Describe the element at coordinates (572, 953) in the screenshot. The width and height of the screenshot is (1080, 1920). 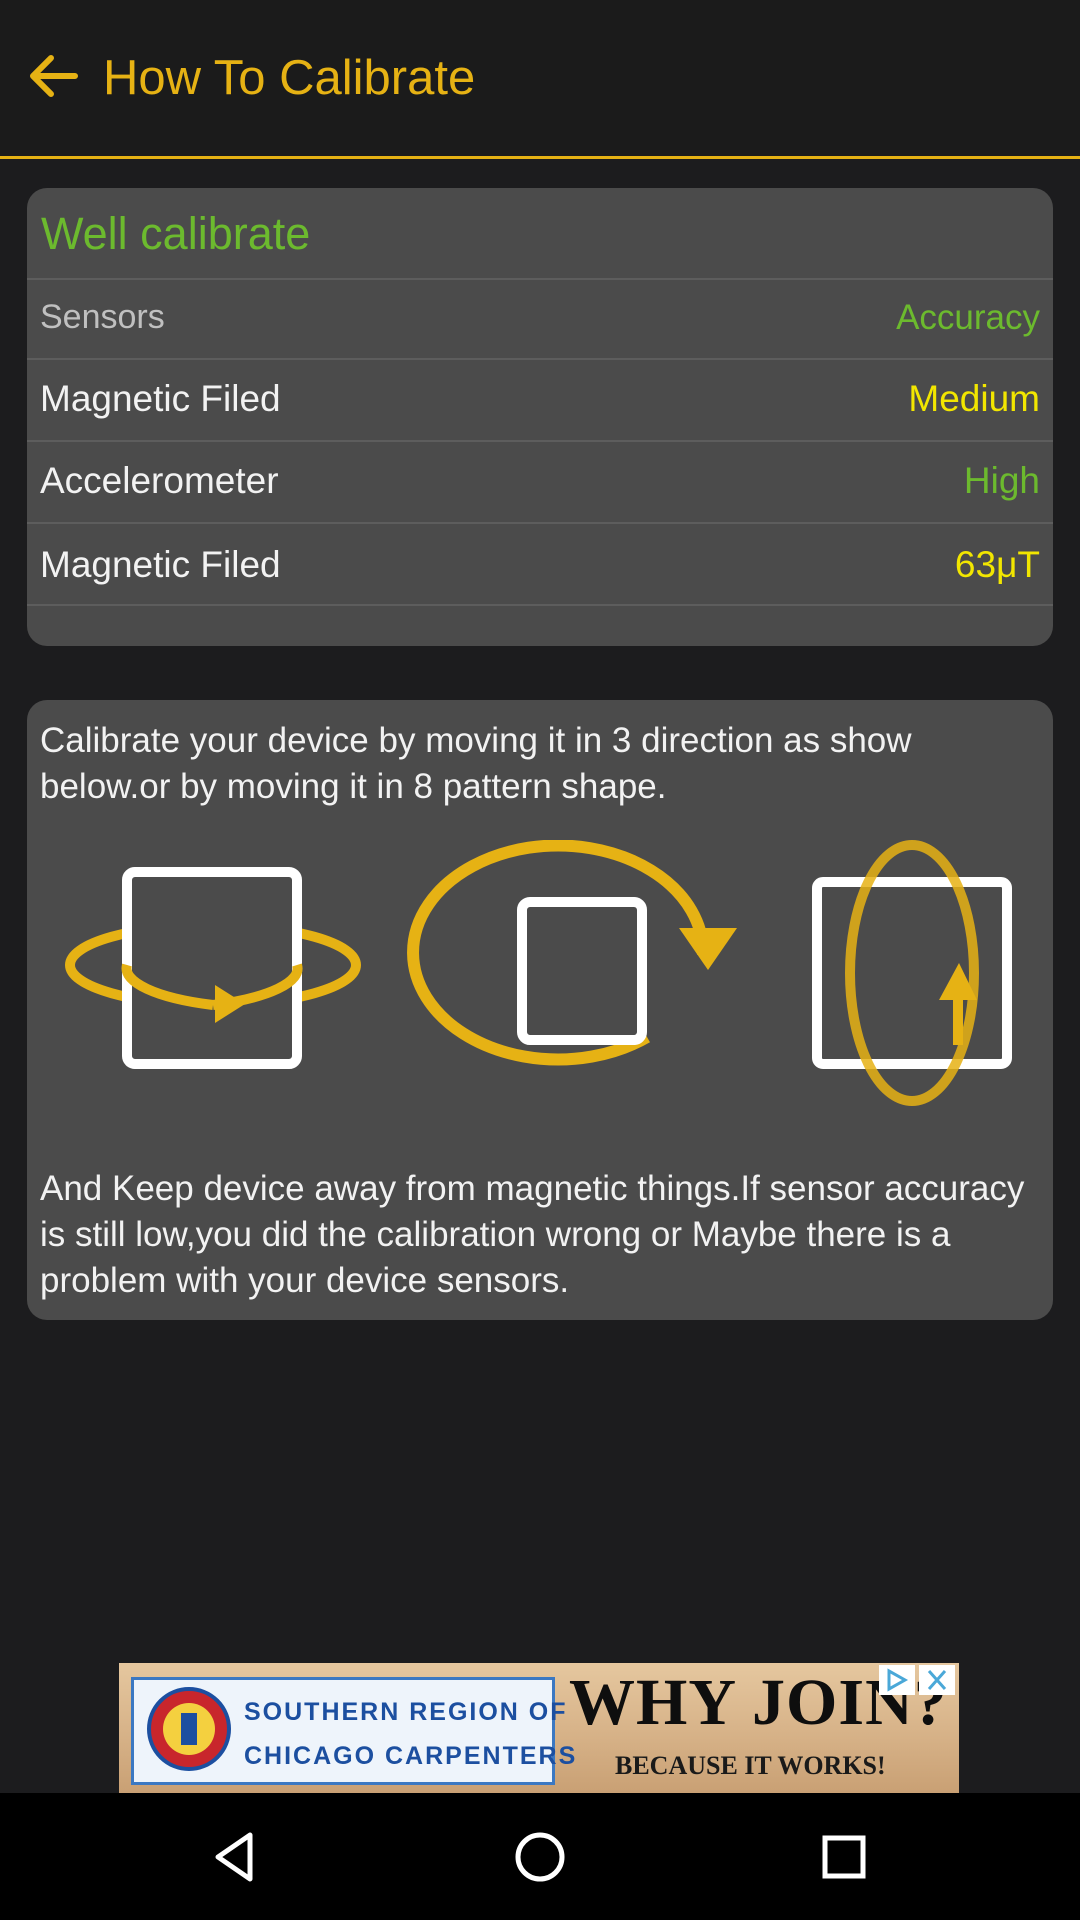
I see `rotate-flat-icon` at that location.